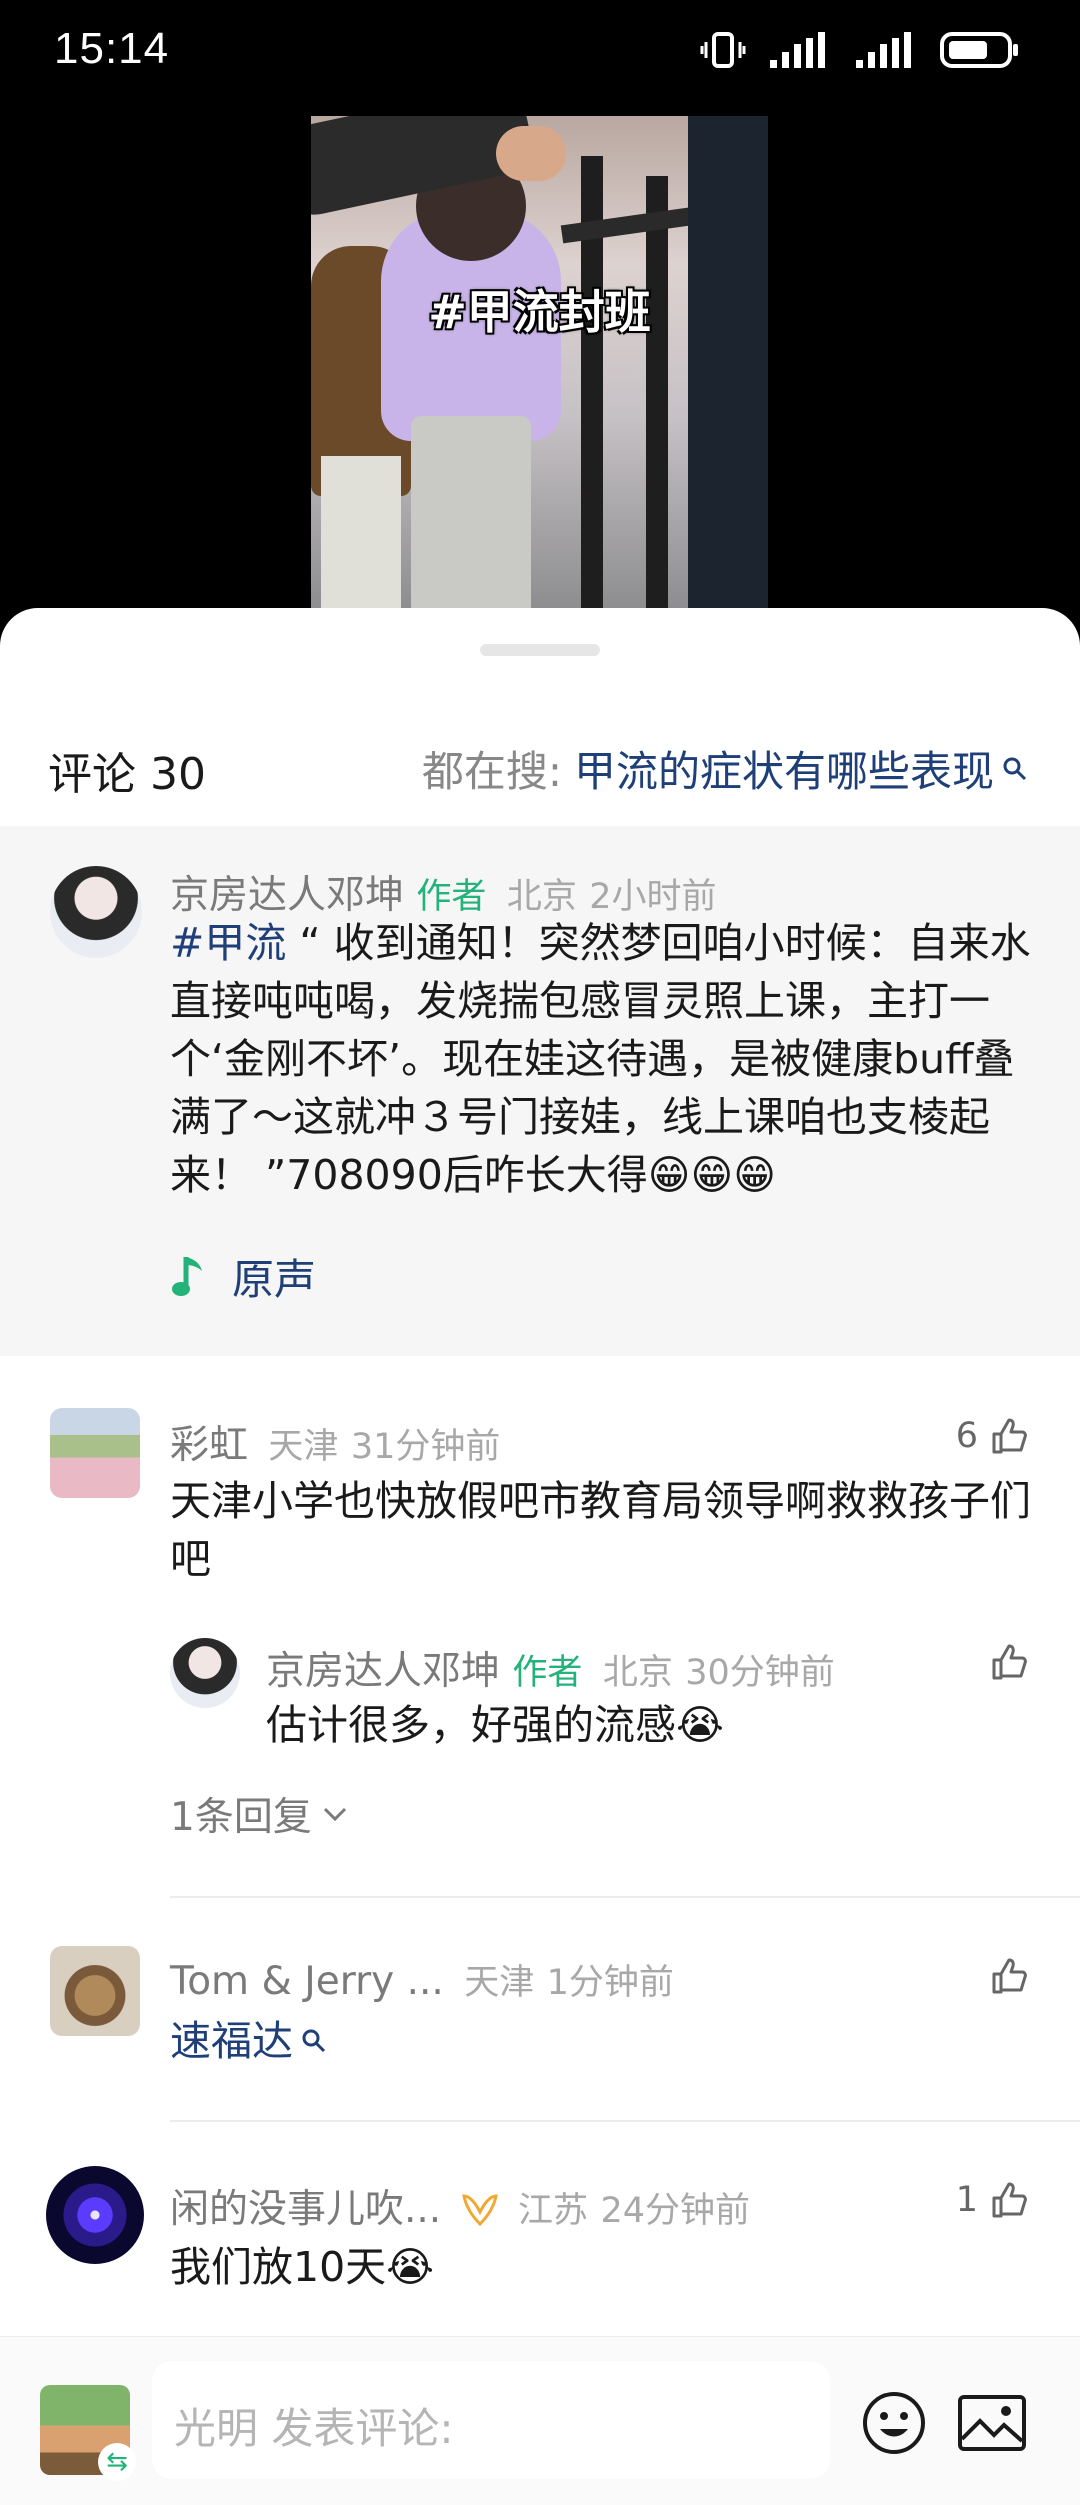 The height and width of the screenshot is (2505, 1080). Describe the element at coordinates (797, 50) in the screenshot. I see `signal-icon` at that location.